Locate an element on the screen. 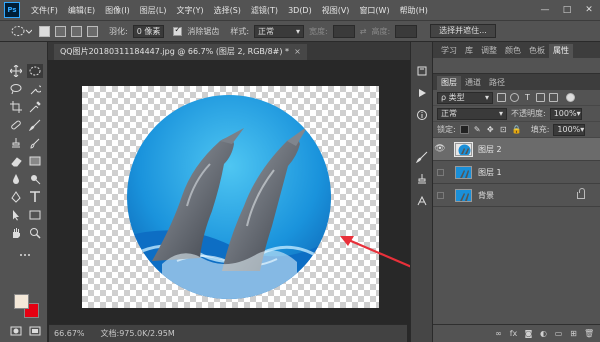  menu-file: 文件(F) is located at coordinates (44, 10).